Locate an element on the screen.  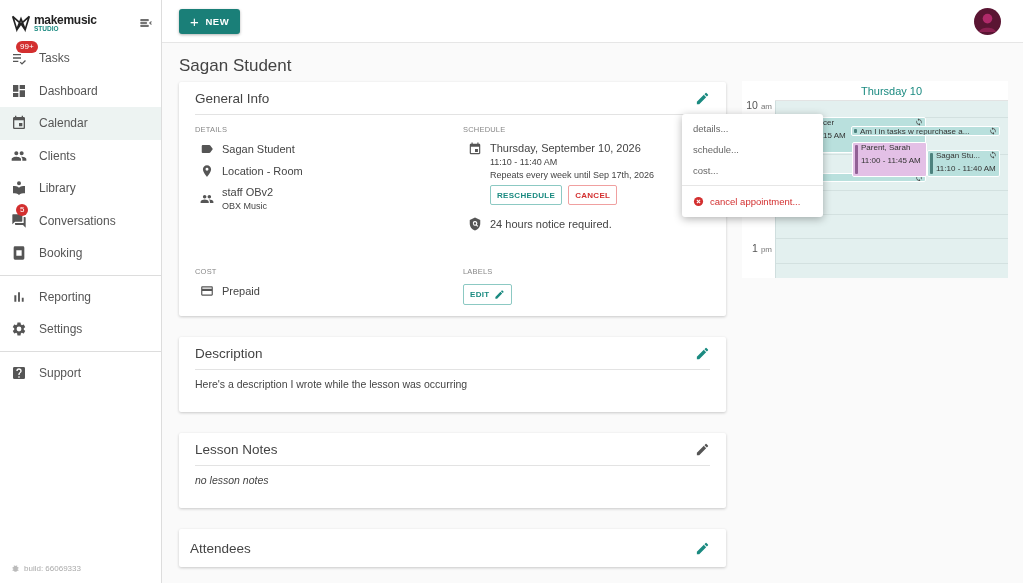
count-badge: 99+ is located at coordinates (27, 47).